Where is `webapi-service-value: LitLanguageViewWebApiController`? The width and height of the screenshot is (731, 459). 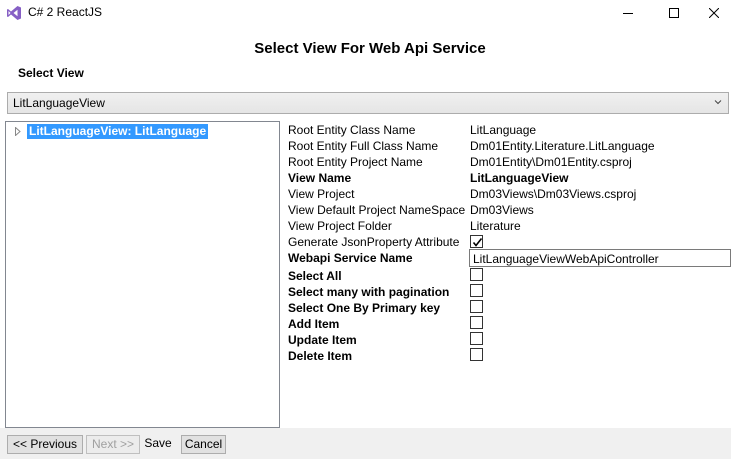
webapi-service-value: LitLanguageViewWebApiController is located at coordinates (566, 259).